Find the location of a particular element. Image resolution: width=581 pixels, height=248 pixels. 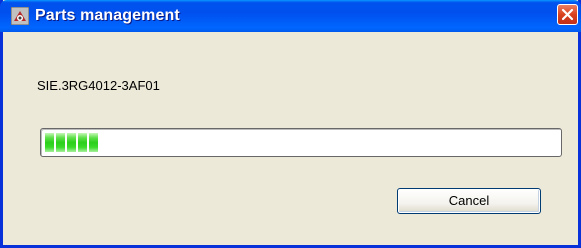

part-number-label: SIE.3RG4012-3AF01 is located at coordinates (98, 85).